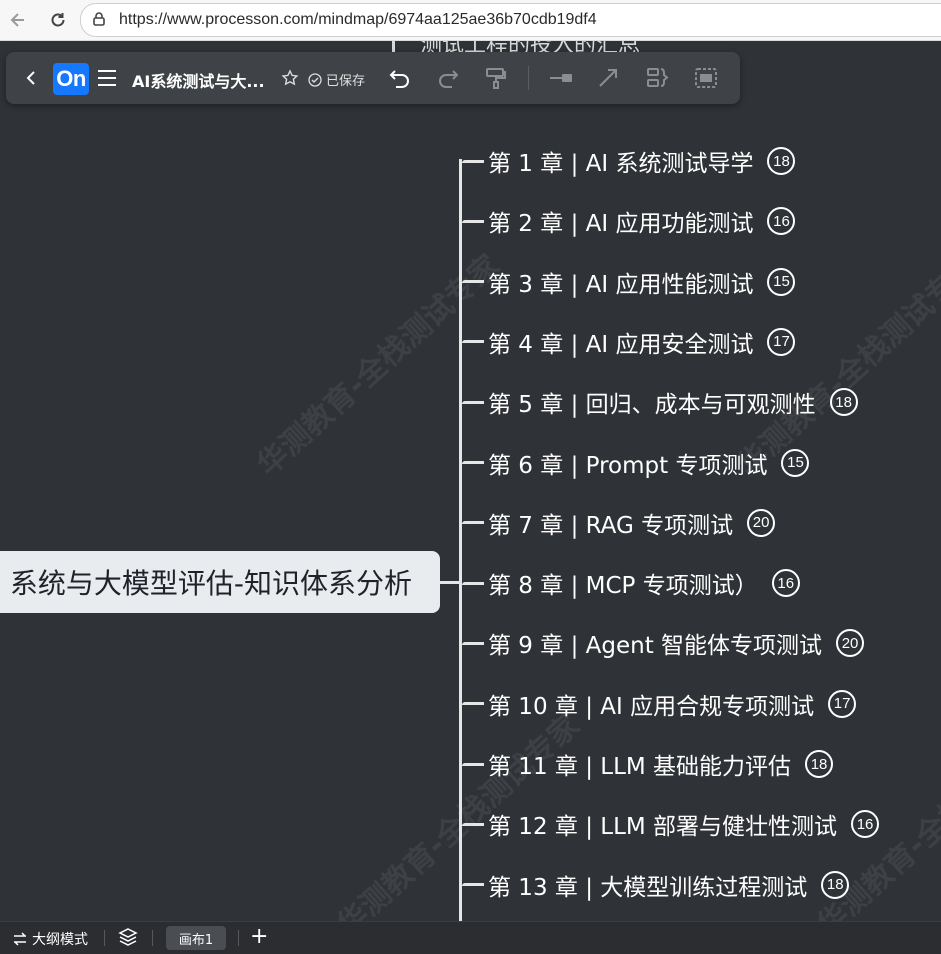 The image size is (941, 954). I want to click on star-icon, so click(290, 78).